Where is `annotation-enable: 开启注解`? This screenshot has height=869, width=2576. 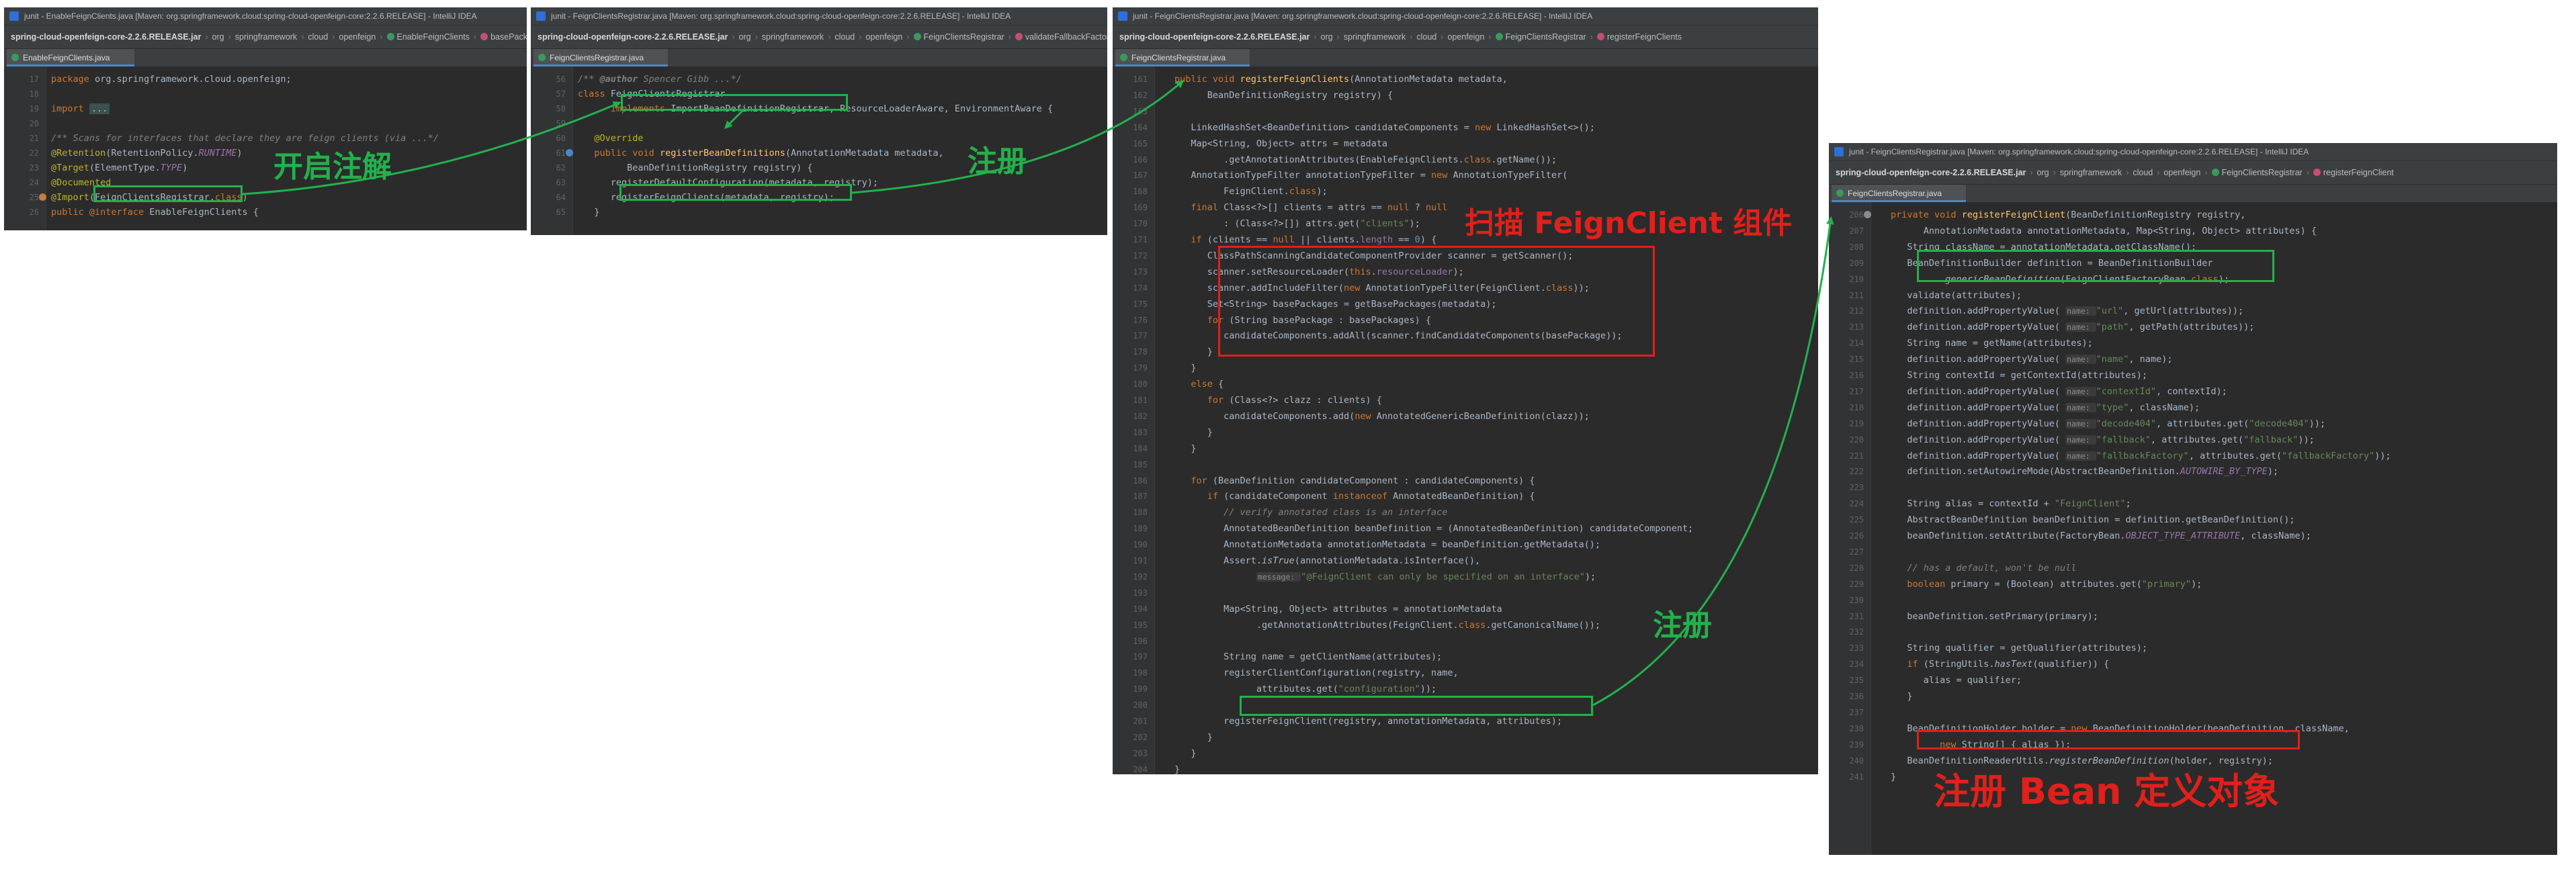
annotation-enable: 开启注解 is located at coordinates (332, 167).